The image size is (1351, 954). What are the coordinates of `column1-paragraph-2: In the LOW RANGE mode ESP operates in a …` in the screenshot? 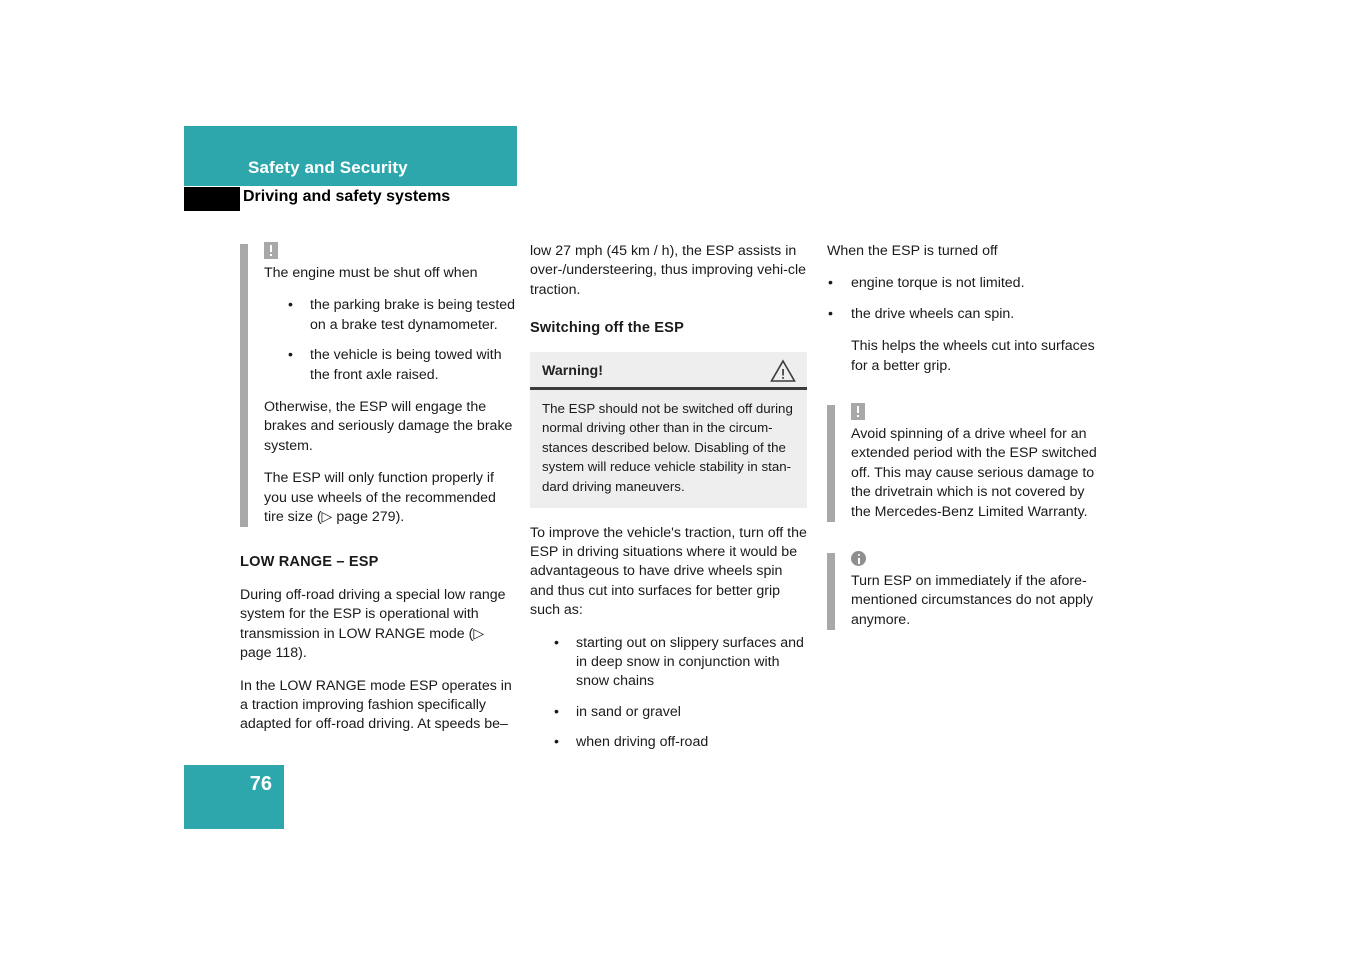 It's located at (376, 705).